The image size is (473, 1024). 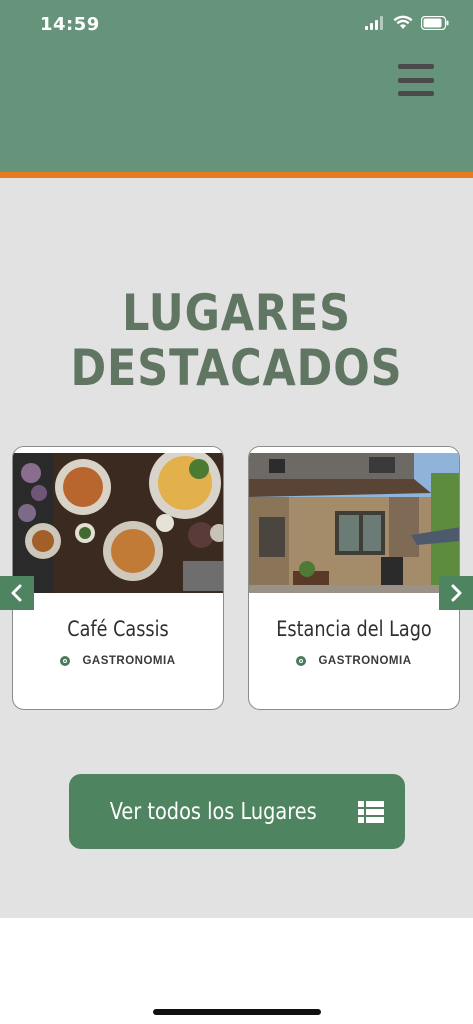 What do you see at coordinates (118, 523) in the screenshot?
I see `card-image-food` at bounding box center [118, 523].